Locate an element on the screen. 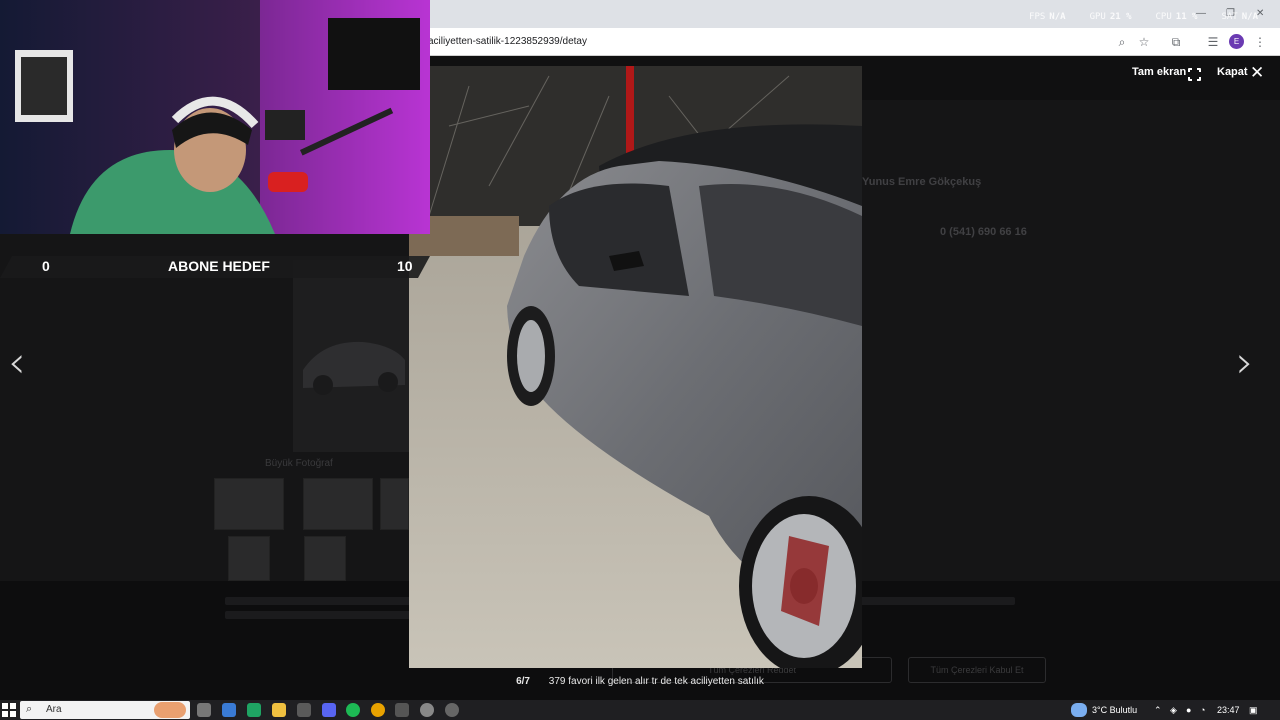  goal-current: 0 is located at coordinates (46, 266).